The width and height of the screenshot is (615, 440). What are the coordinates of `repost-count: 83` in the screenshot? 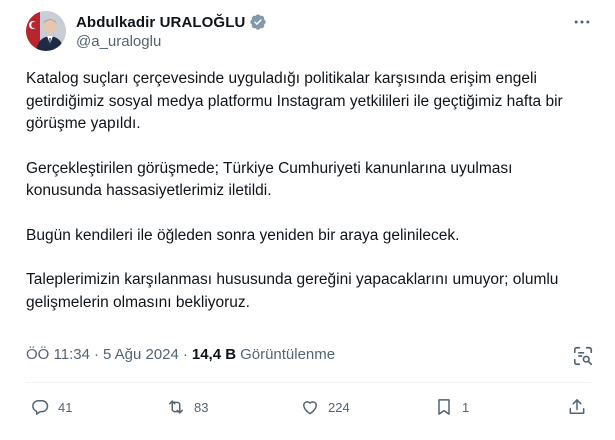 It's located at (201, 407).